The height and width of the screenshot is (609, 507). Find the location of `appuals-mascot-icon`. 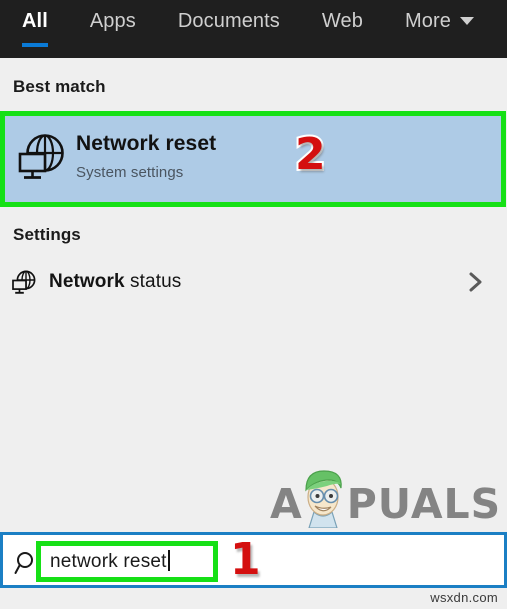

appuals-mascot-icon is located at coordinates (323, 497).